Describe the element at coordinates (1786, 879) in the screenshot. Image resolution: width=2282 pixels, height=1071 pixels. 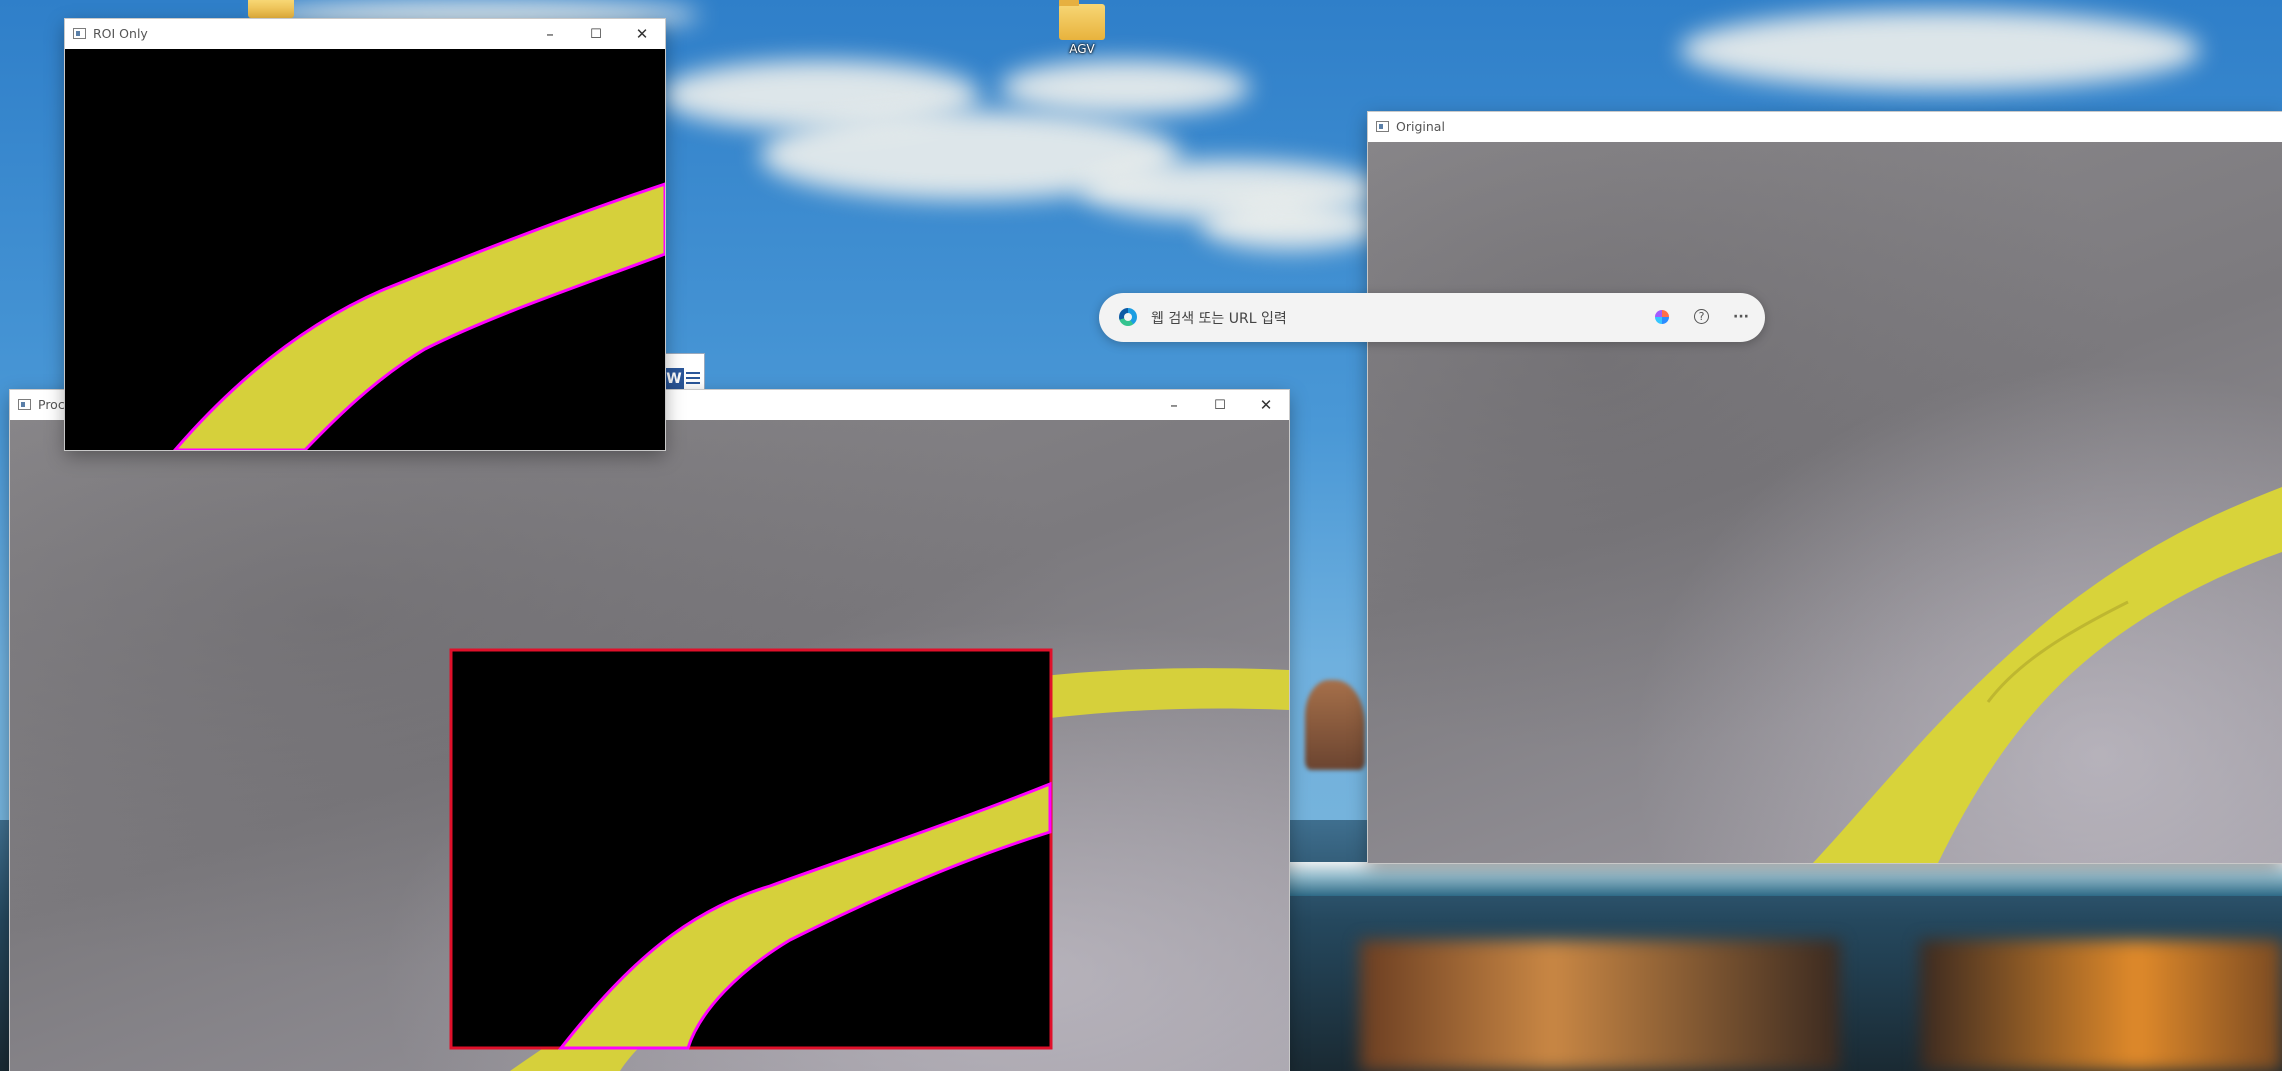
I see `surf` at that location.